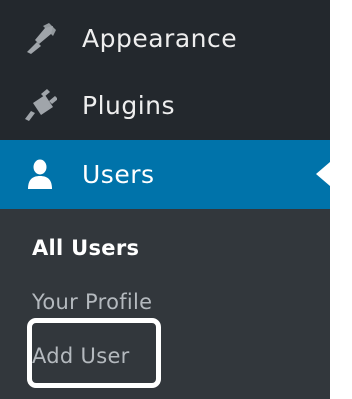  Describe the element at coordinates (40, 106) in the screenshot. I see `plugin-icon` at that location.